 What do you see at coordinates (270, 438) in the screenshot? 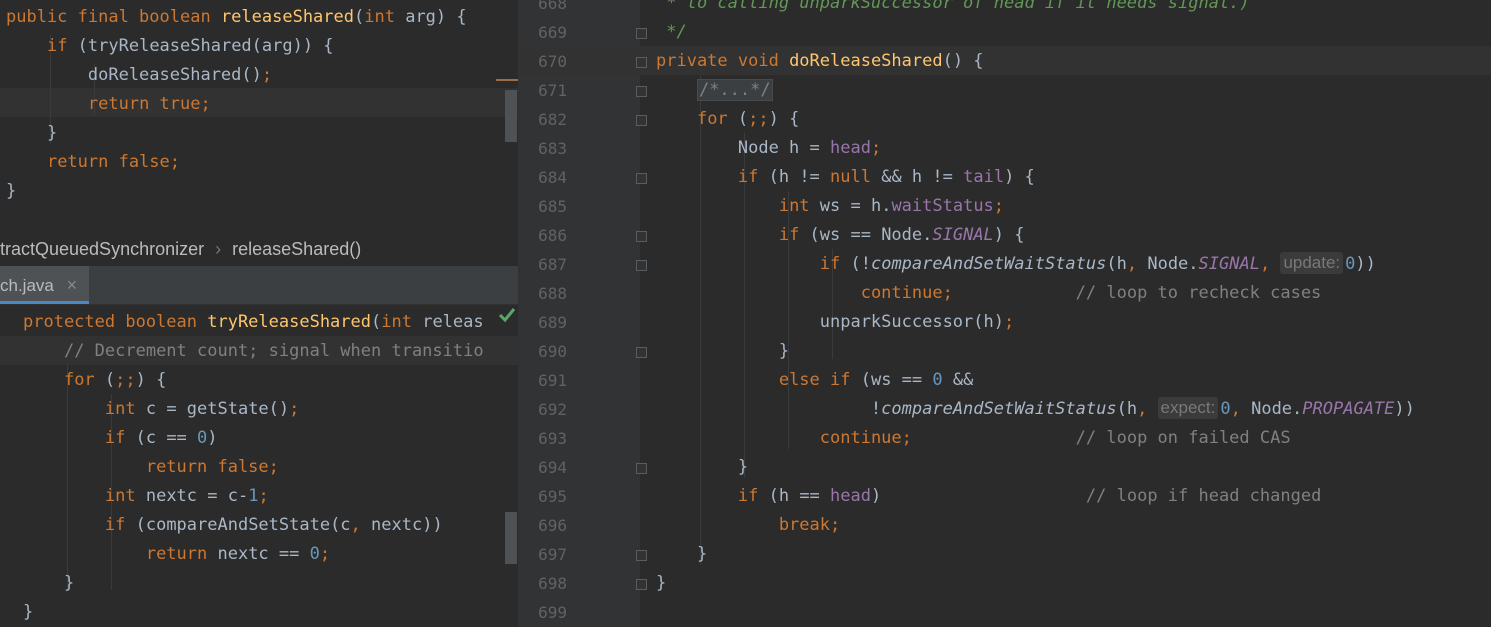
I see `code-line: if (c == 0)` at bounding box center [270, 438].